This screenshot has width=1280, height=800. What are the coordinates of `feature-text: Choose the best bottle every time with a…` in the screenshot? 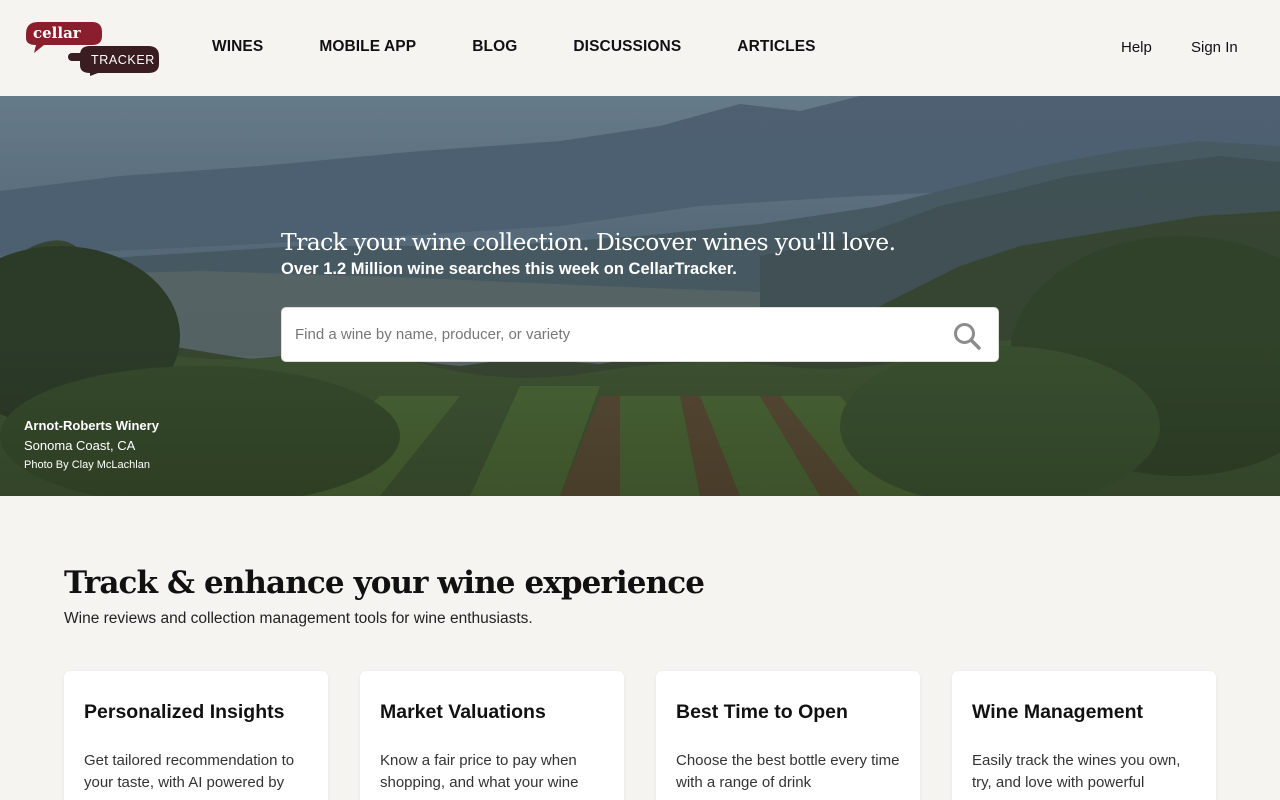 It's located at (788, 771).